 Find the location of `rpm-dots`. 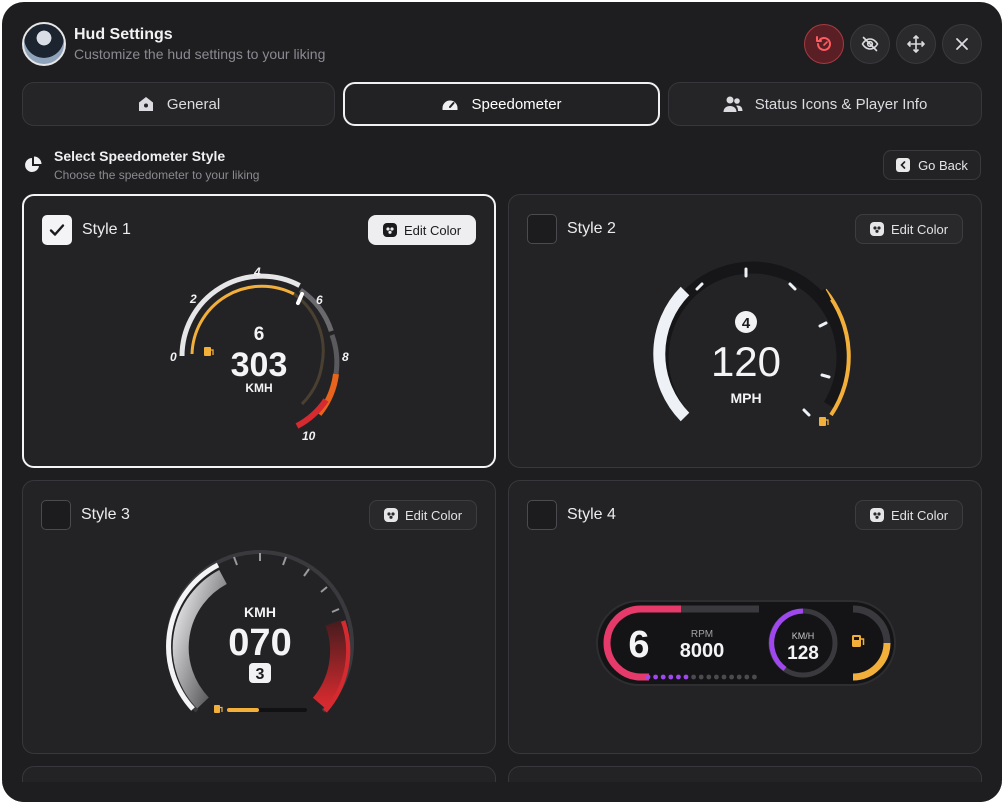

rpm-dots is located at coordinates (701, 677).